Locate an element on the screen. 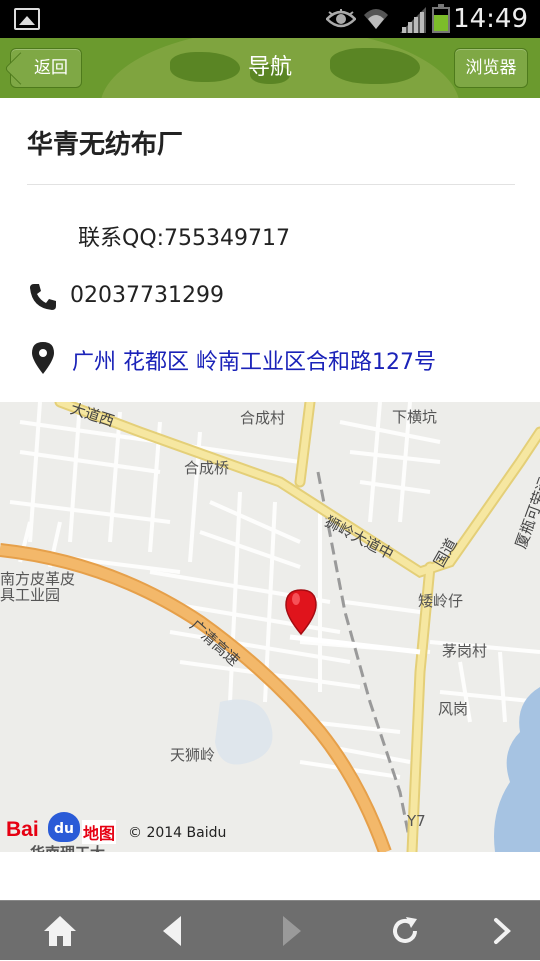  map-label: Y7 is located at coordinates (416, 821).